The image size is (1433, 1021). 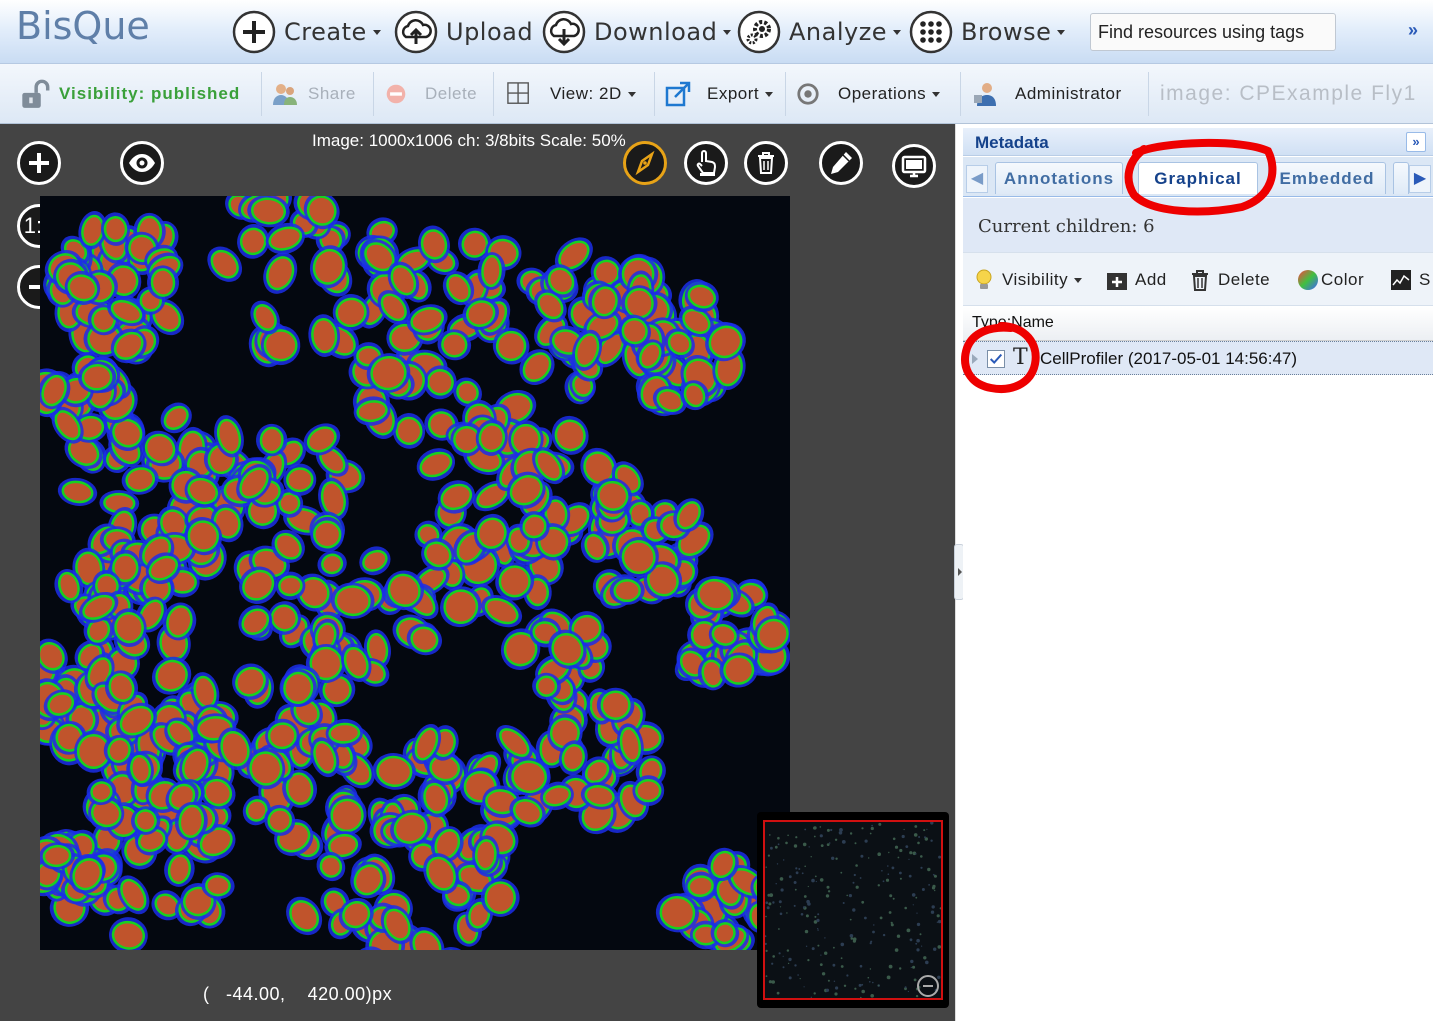 What do you see at coordinates (1330, 280) in the screenshot?
I see `color-button: Color` at bounding box center [1330, 280].